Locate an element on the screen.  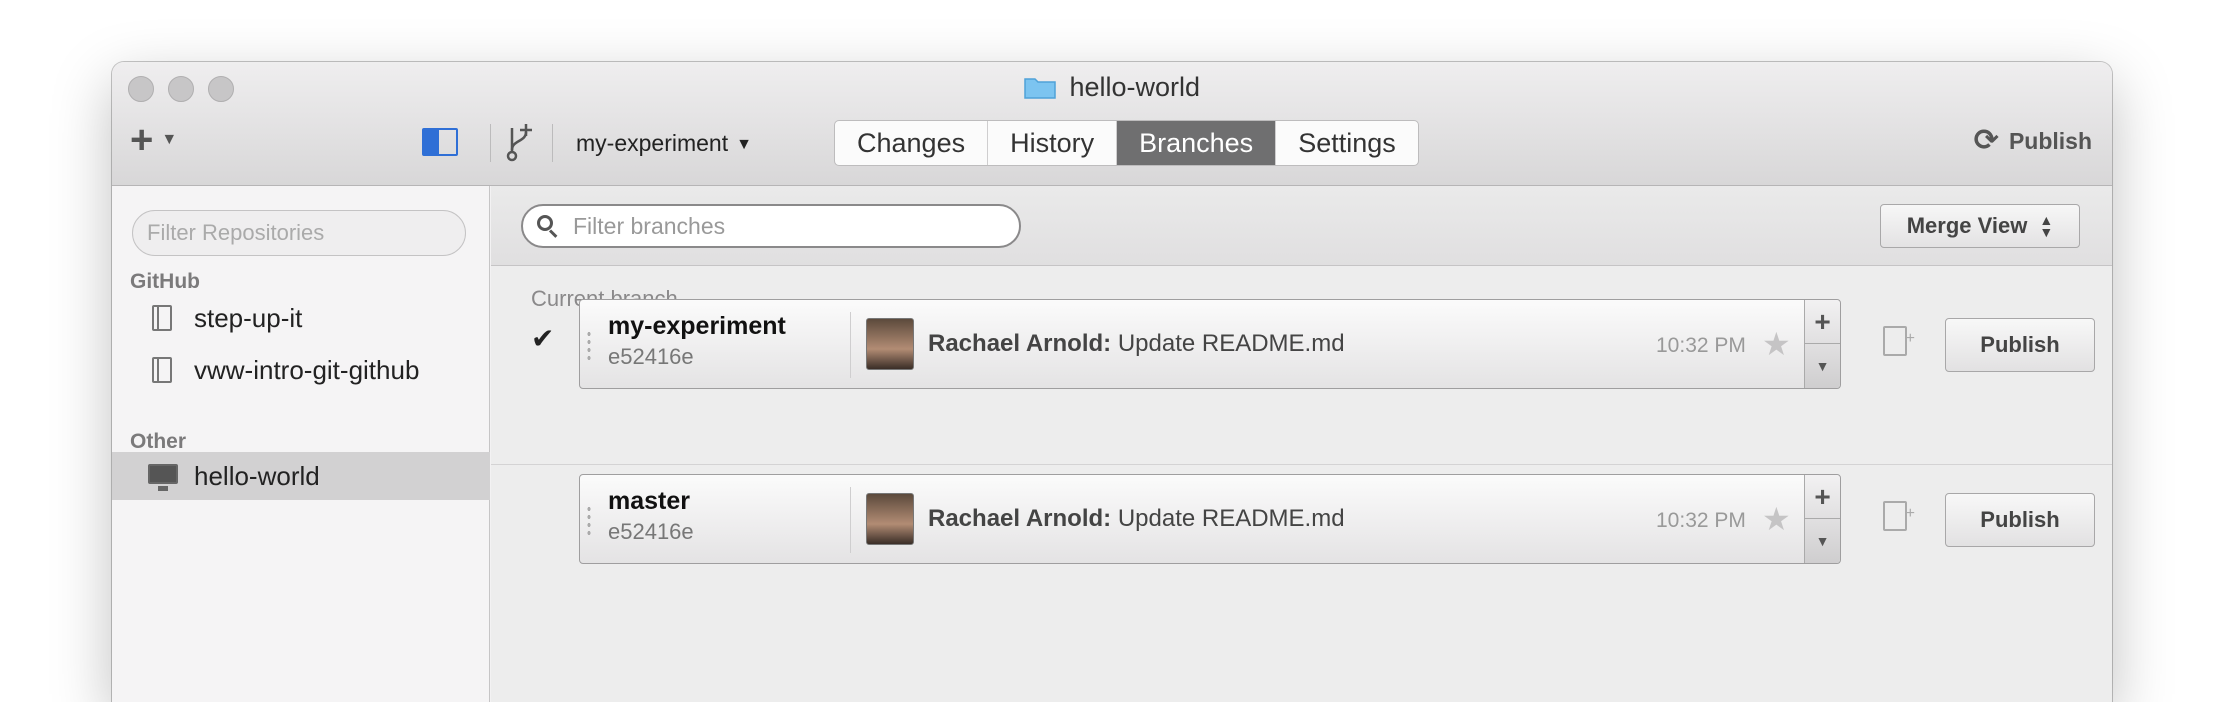
merge-view-button: Merge View ▲ ▼ is located at coordinates (1980, 226).